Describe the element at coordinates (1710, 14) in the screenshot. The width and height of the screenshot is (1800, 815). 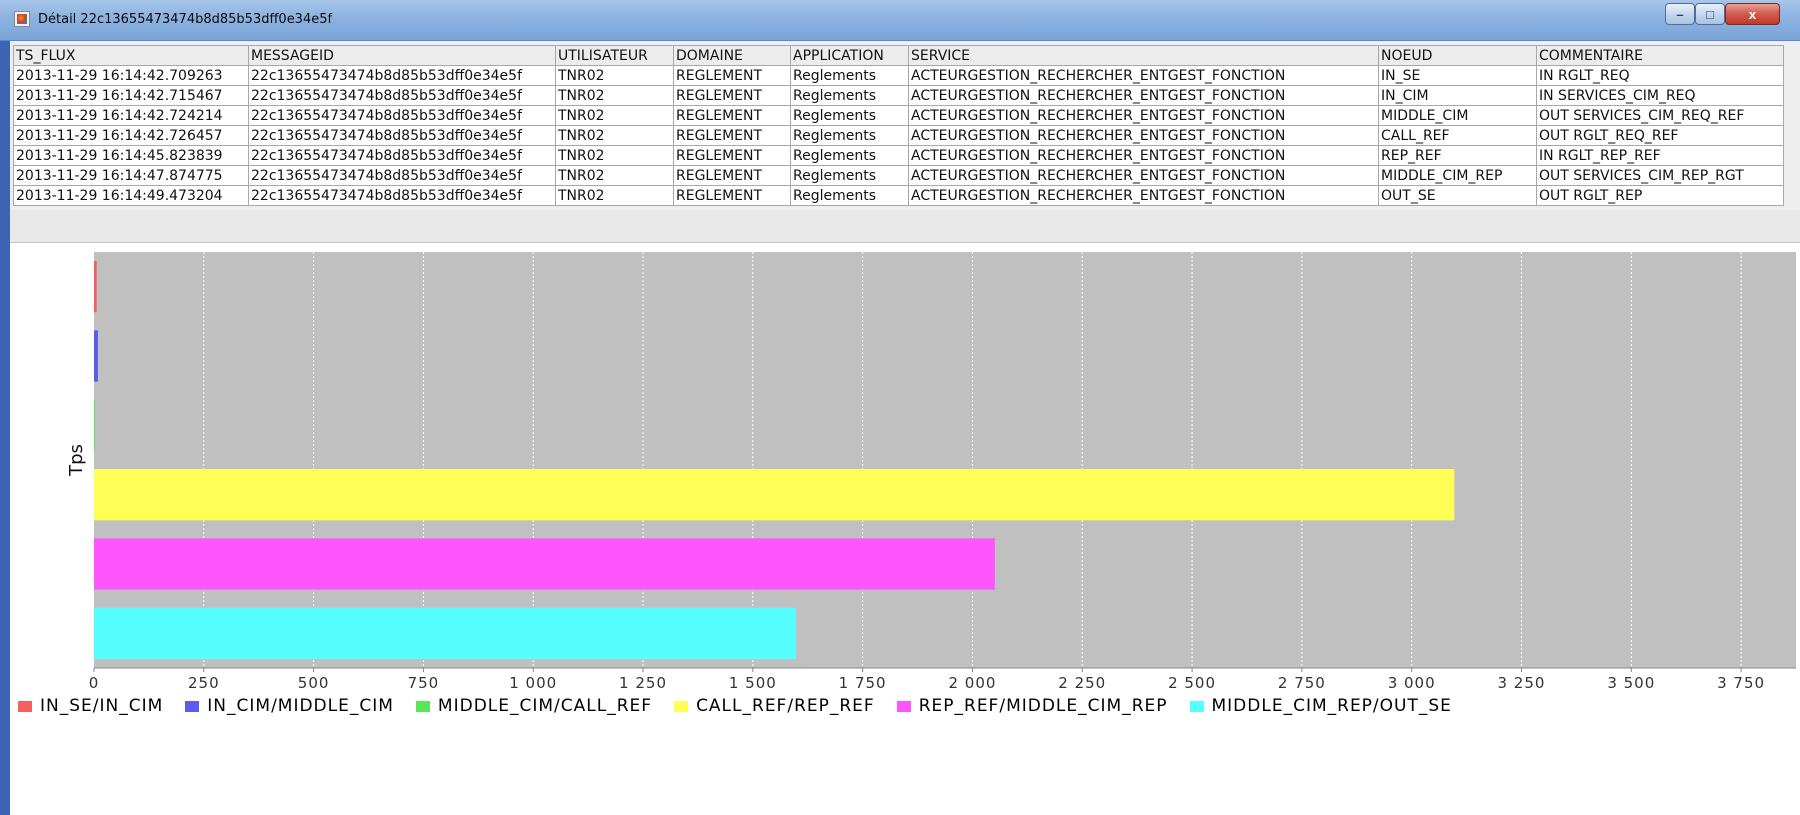
I see `maximize-button: □` at that location.